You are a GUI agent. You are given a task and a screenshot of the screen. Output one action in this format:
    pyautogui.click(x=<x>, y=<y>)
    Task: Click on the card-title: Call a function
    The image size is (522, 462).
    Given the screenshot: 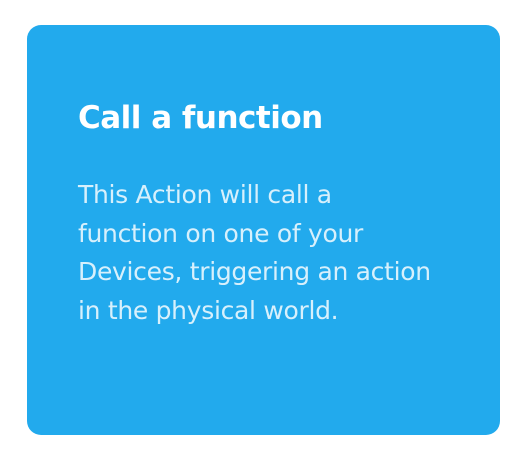 What is the action you would take?
    pyautogui.click(x=200, y=118)
    